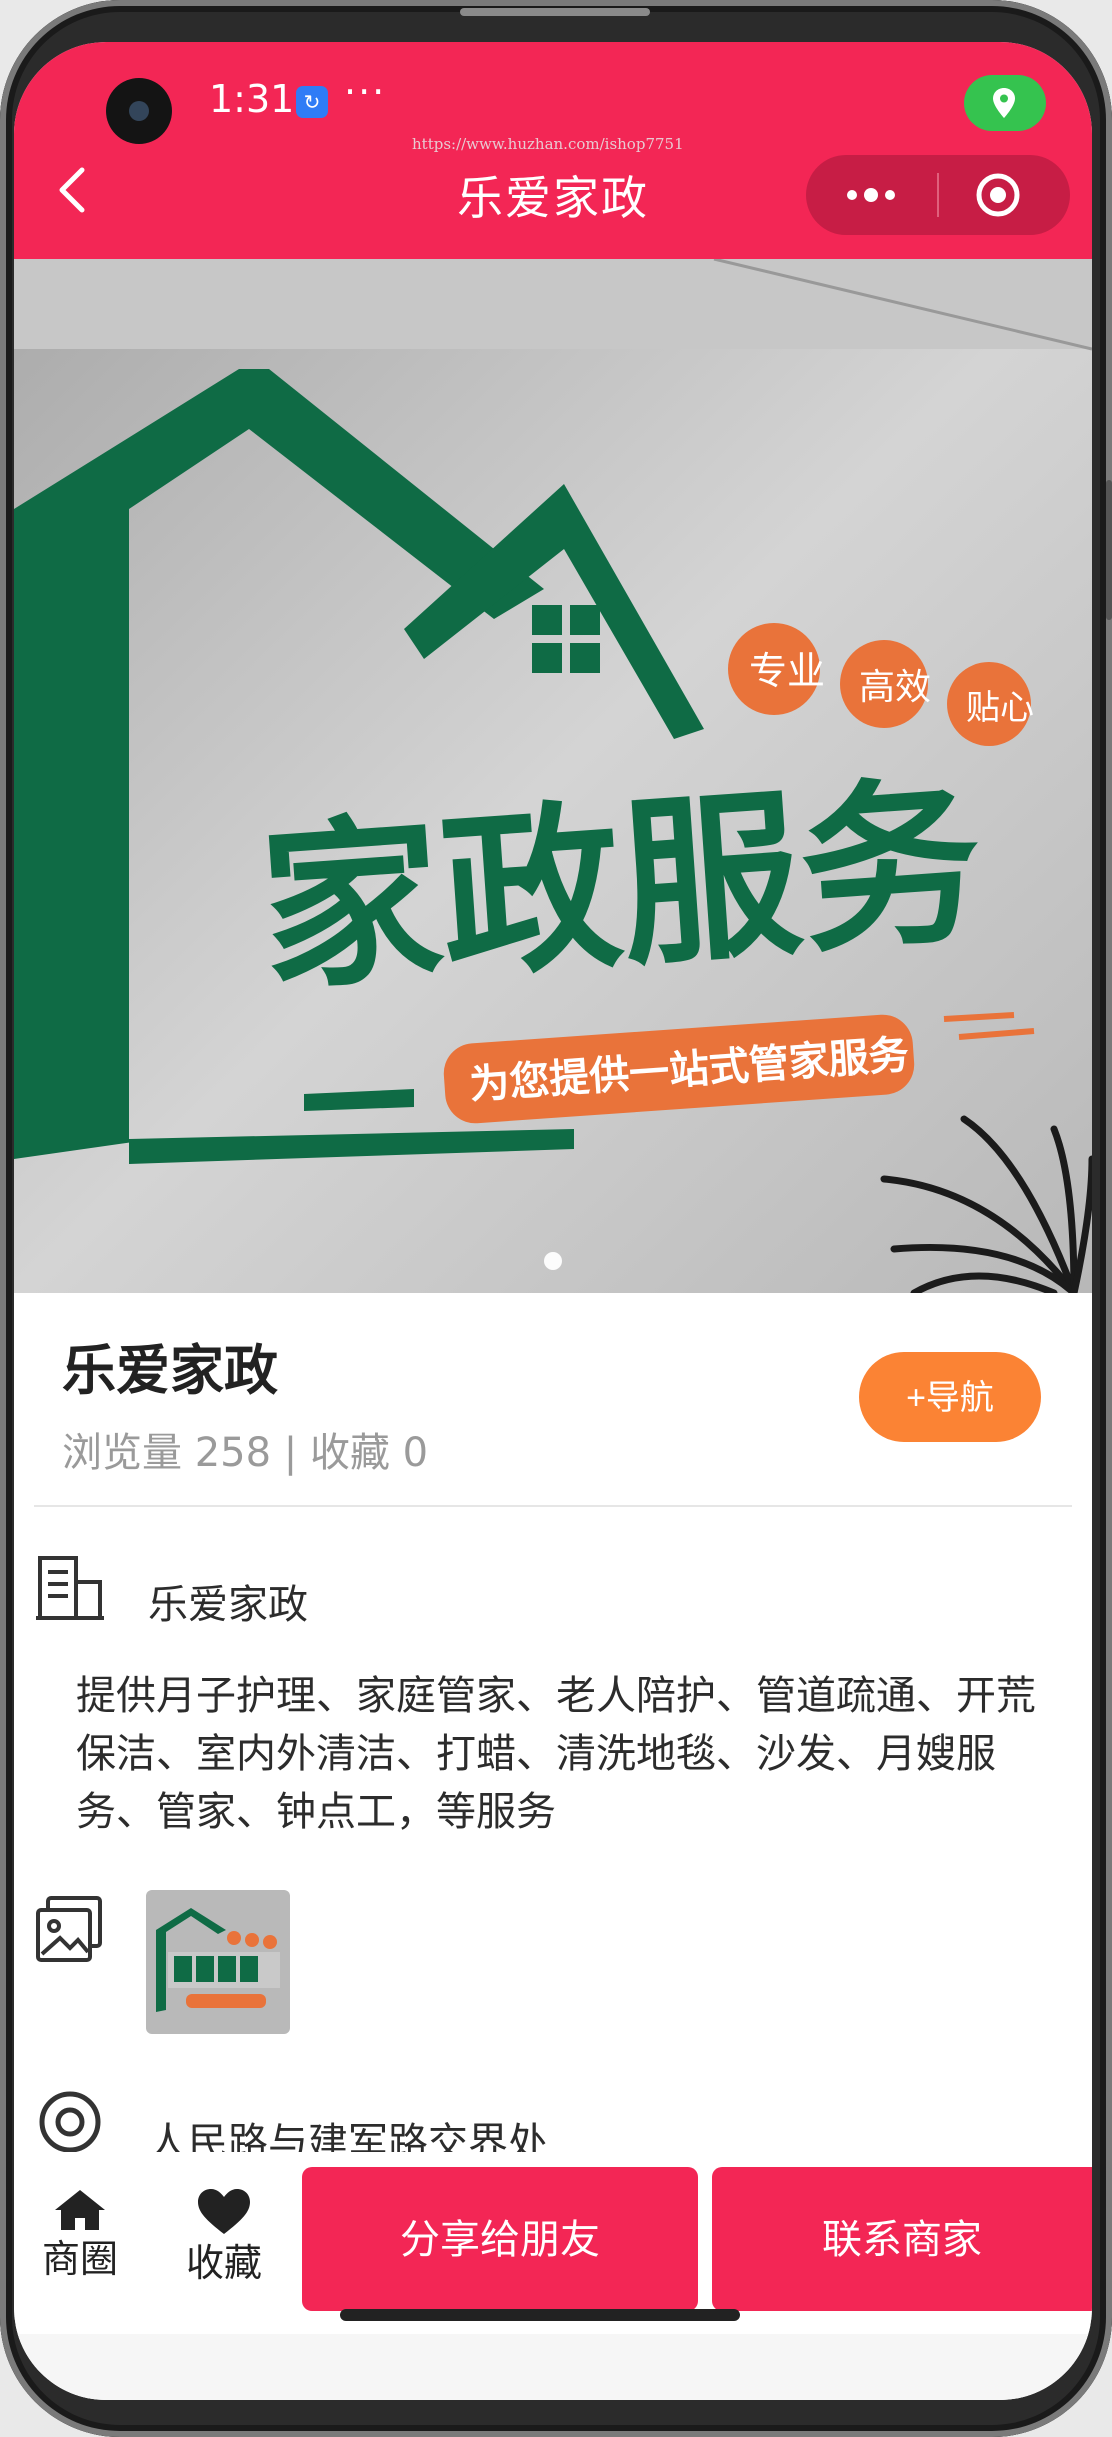 This screenshot has height=2437, width=1112. What do you see at coordinates (895, 687) in the screenshot?
I see `banner-tag-2: 高效` at bounding box center [895, 687].